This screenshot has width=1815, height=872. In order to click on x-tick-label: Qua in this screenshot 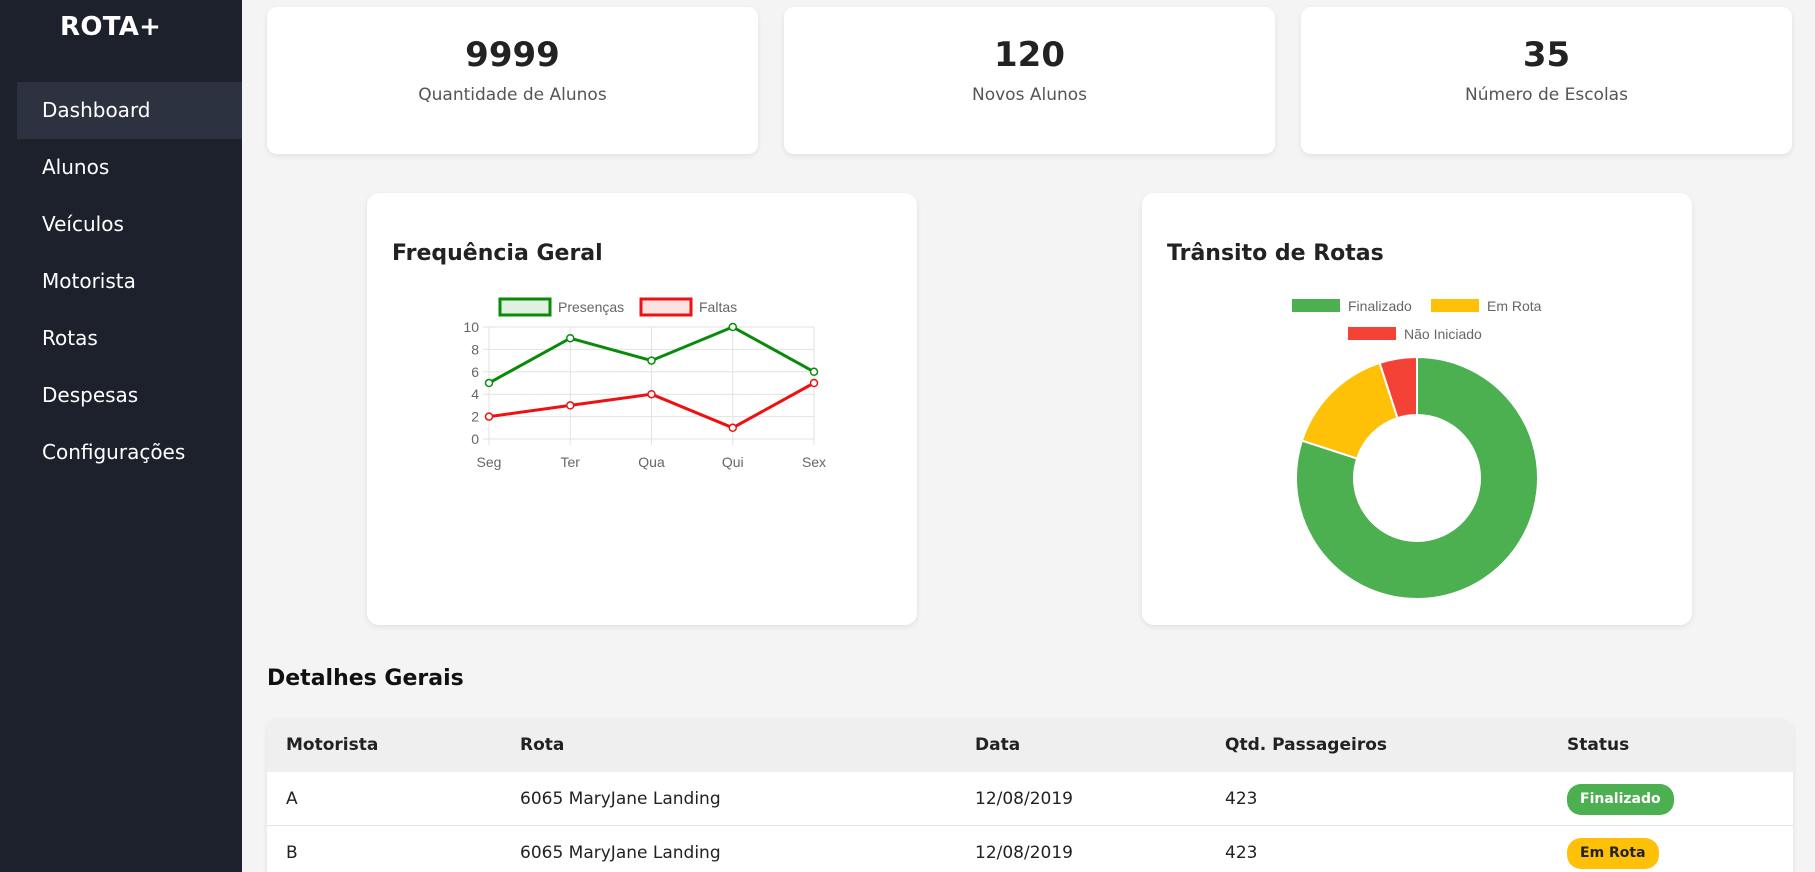, I will do `click(651, 462)`.